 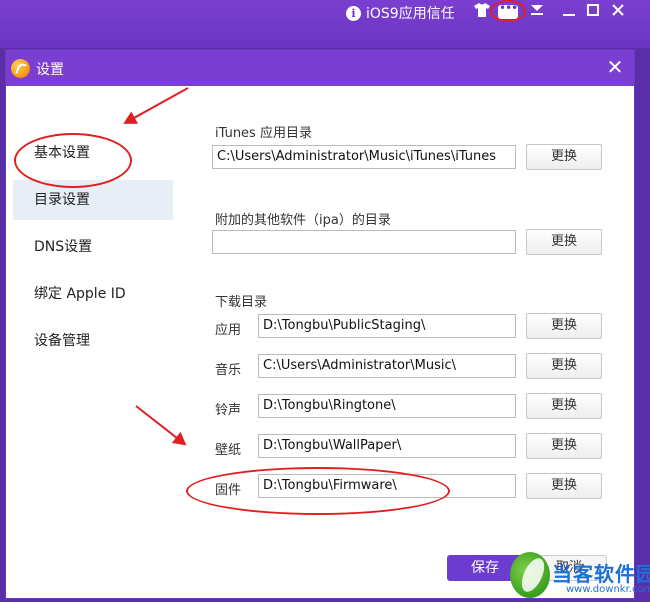 I want to click on itunes-dir-change-button: 更换, so click(x=564, y=157).